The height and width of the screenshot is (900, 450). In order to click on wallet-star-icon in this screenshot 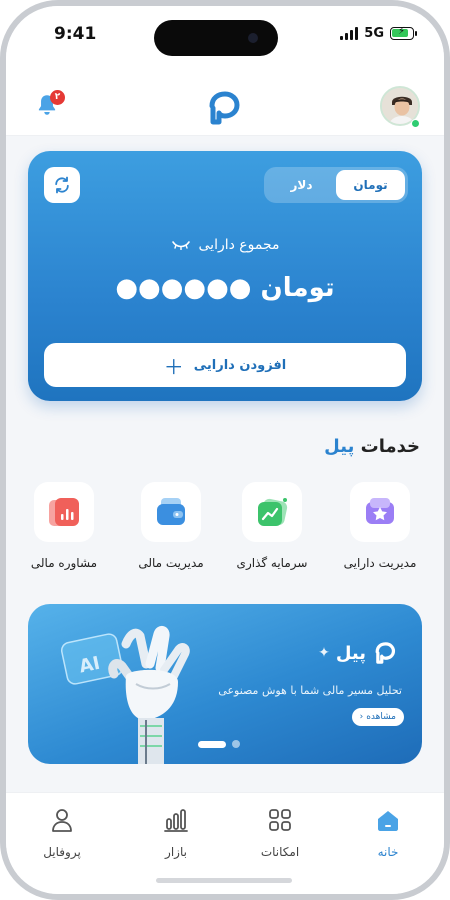, I will do `click(380, 511)`.